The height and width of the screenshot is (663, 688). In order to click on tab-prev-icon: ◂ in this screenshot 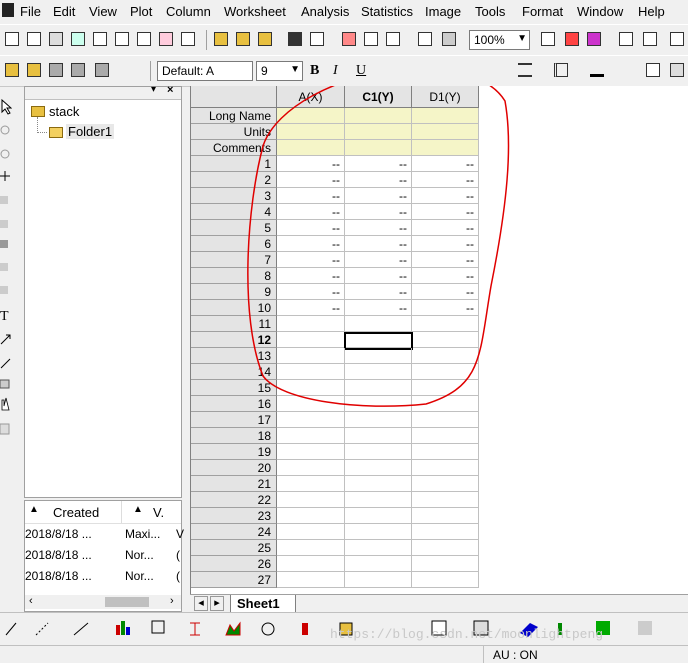, I will do `click(201, 603)`.